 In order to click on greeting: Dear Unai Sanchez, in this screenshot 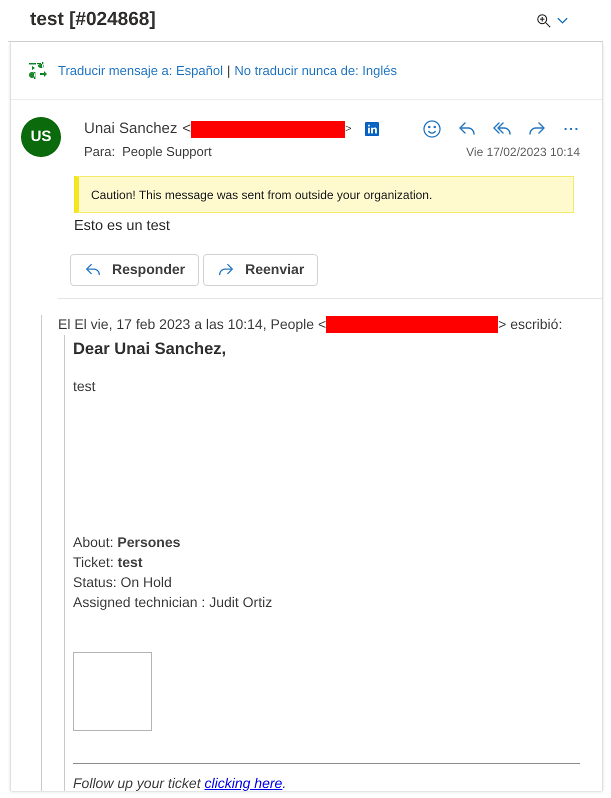, I will do `click(150, 349)`.